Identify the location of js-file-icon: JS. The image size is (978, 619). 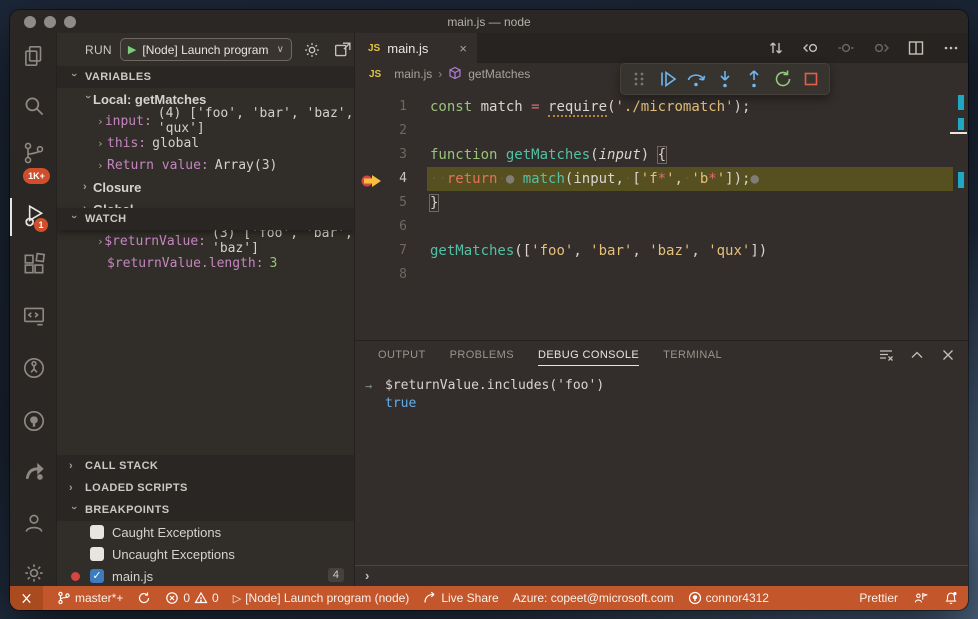
(374, 48).